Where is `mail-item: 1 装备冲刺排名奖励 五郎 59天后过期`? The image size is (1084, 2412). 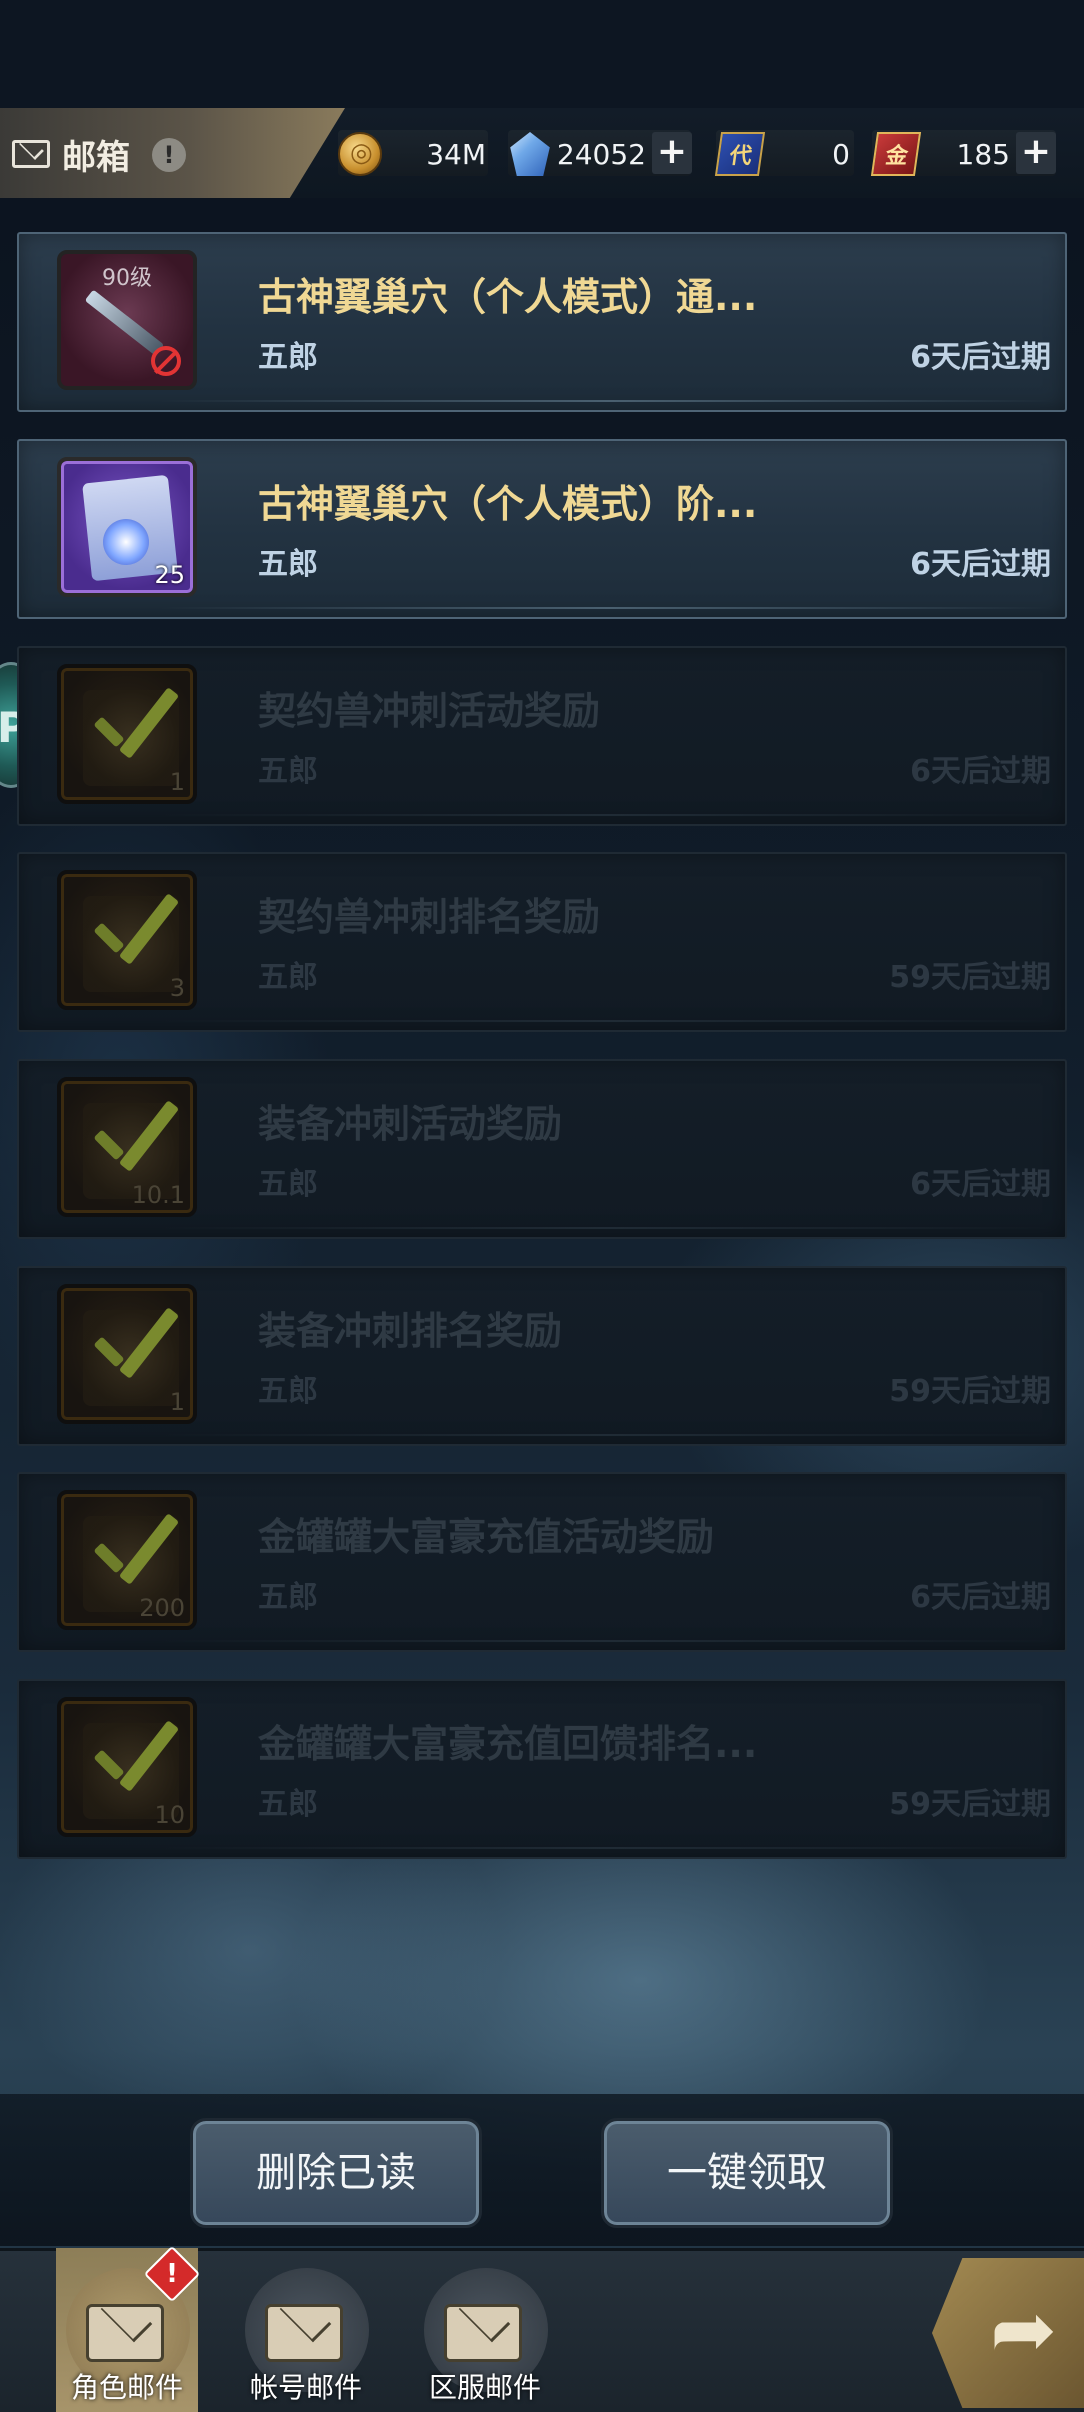
mail-item: 1 装备冲刺排名奖励 五郎 59天后过期 is located at coordinates (542, 1356).